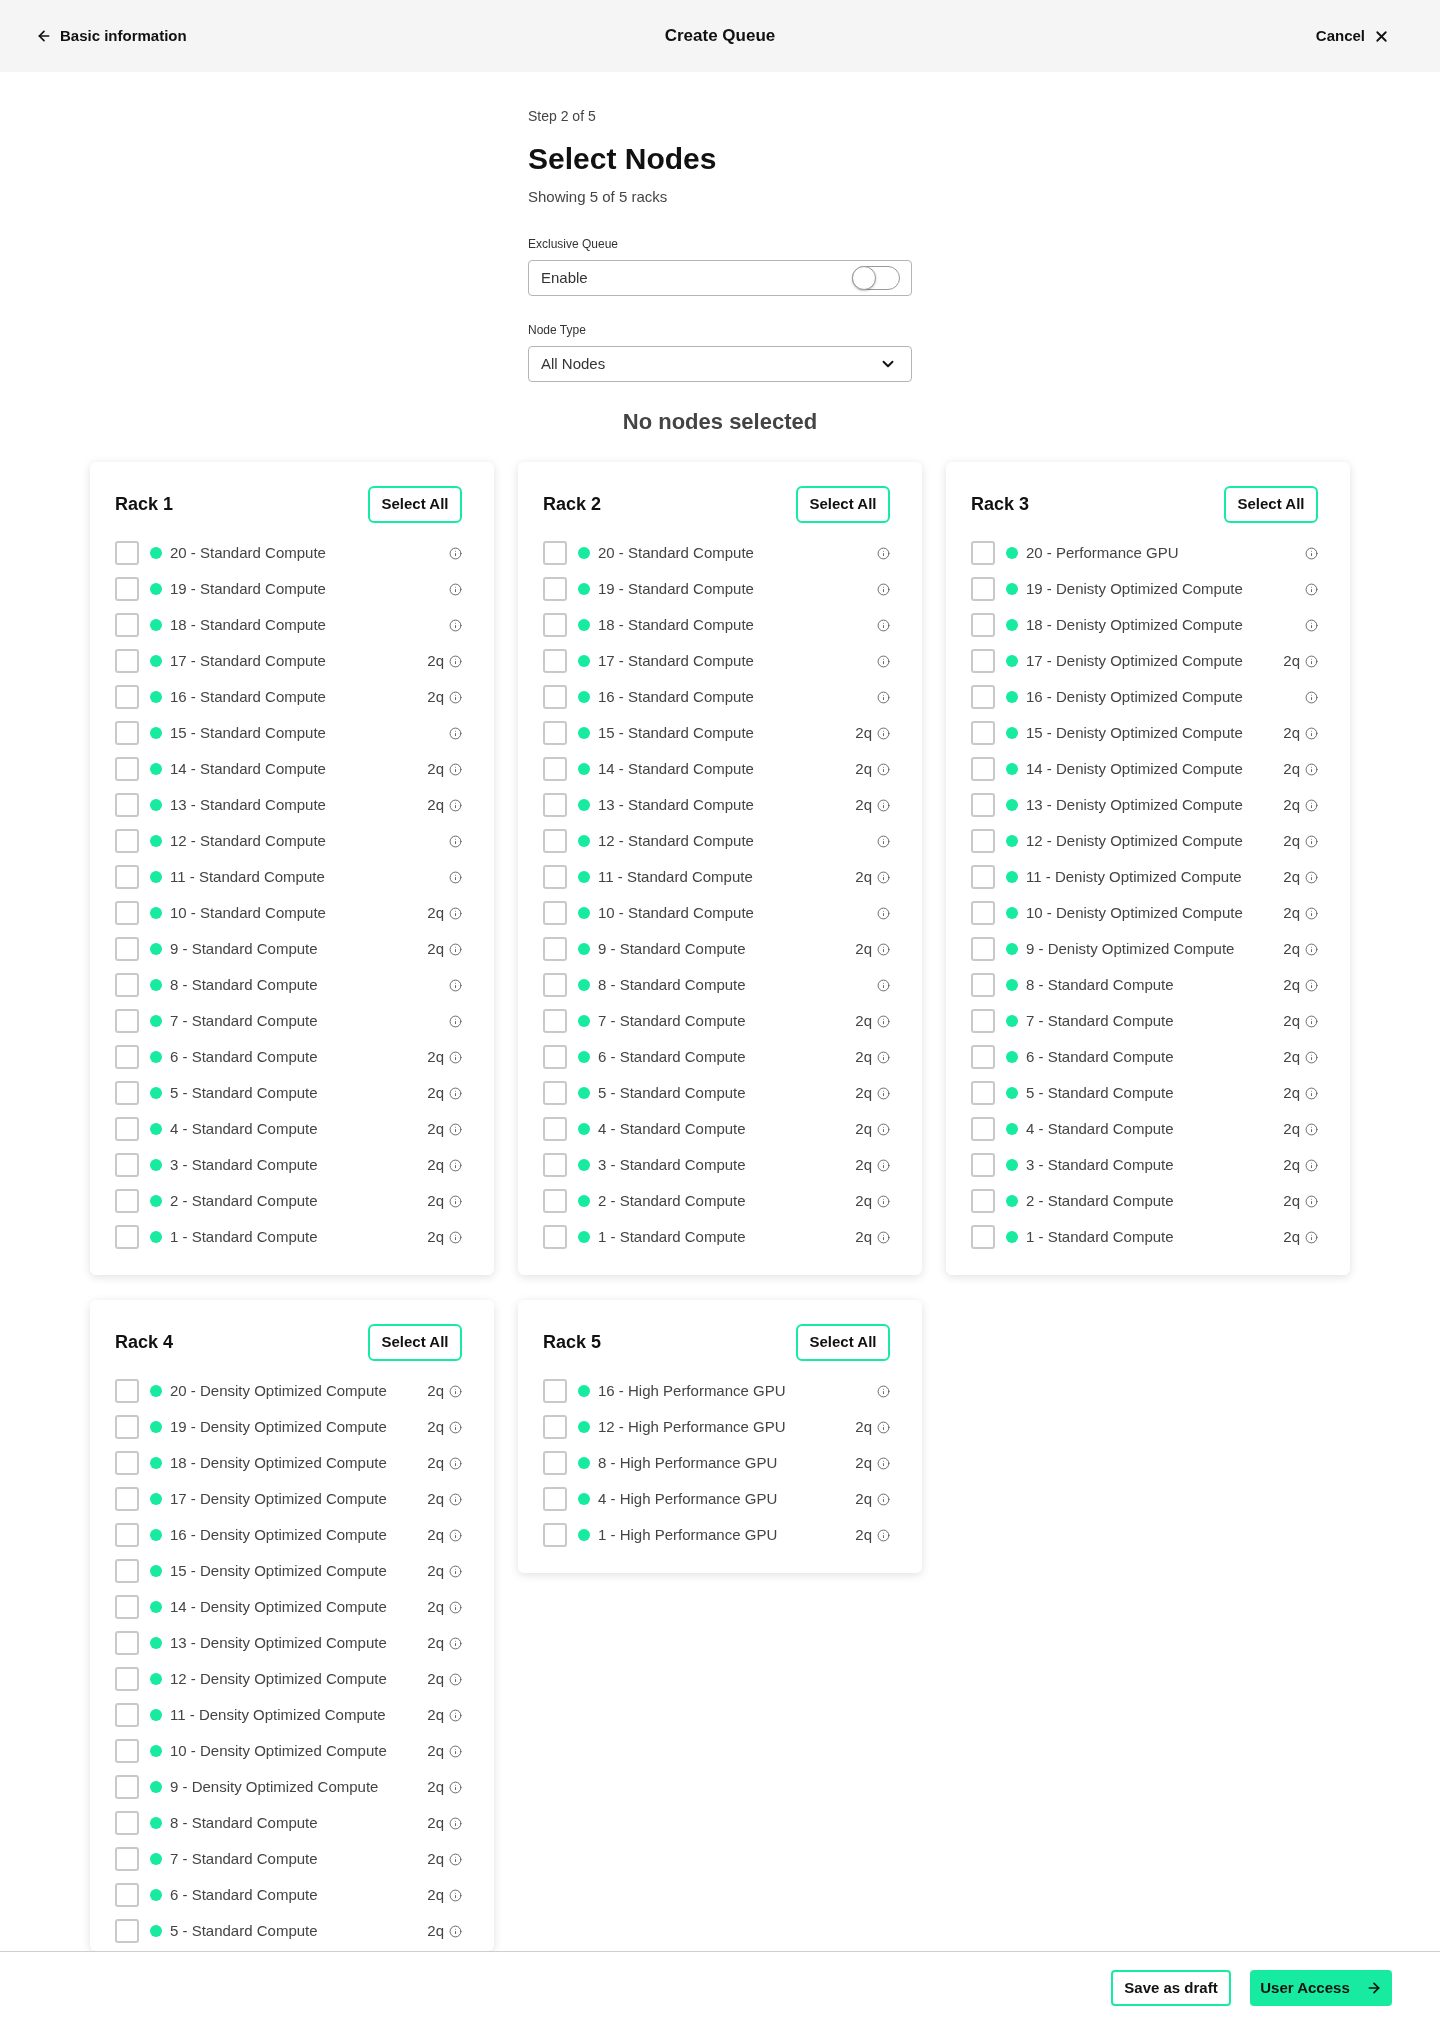 The image size is (1440, 2024). I want to click on toggle-switch, so click(876, 278).